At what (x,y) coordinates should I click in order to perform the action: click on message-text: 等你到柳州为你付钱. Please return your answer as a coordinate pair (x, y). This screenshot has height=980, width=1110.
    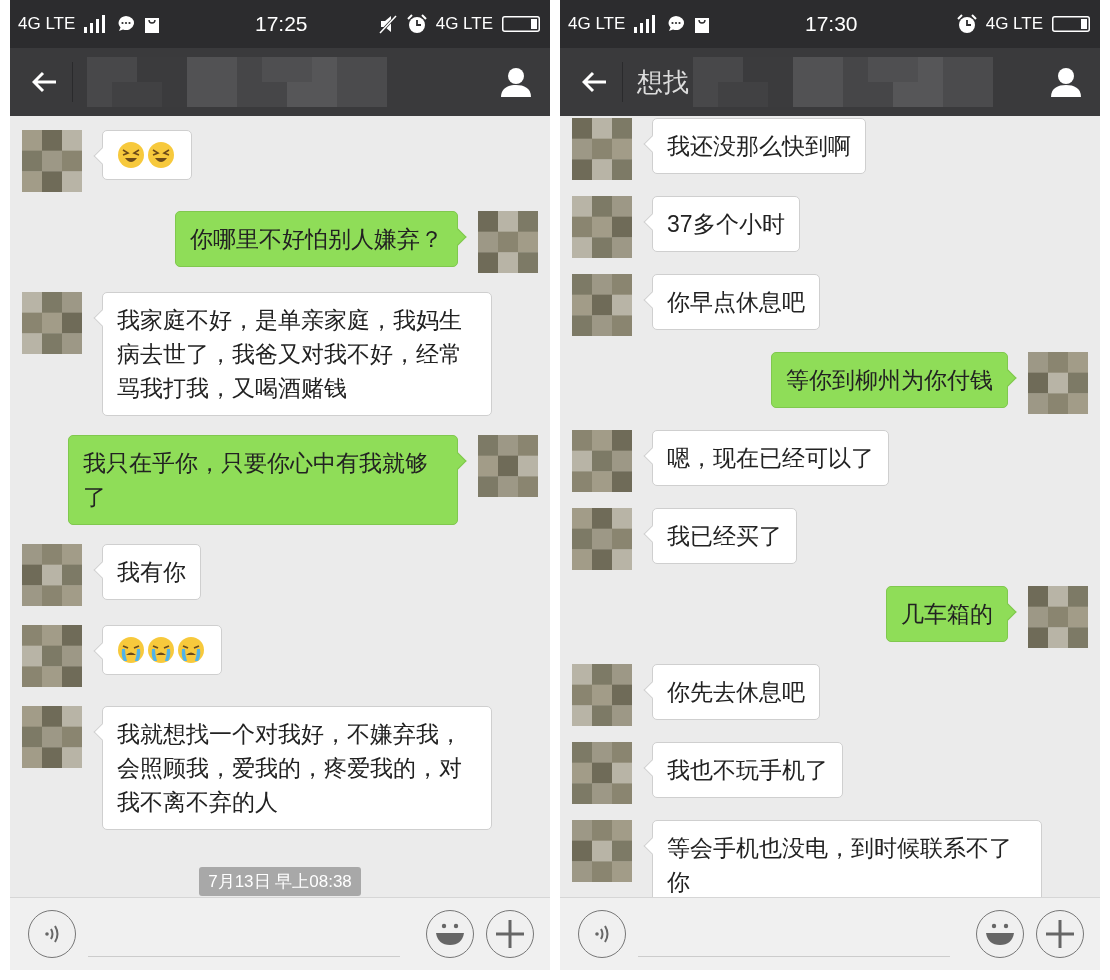
    Looking at the image, I should click on (889, 380).